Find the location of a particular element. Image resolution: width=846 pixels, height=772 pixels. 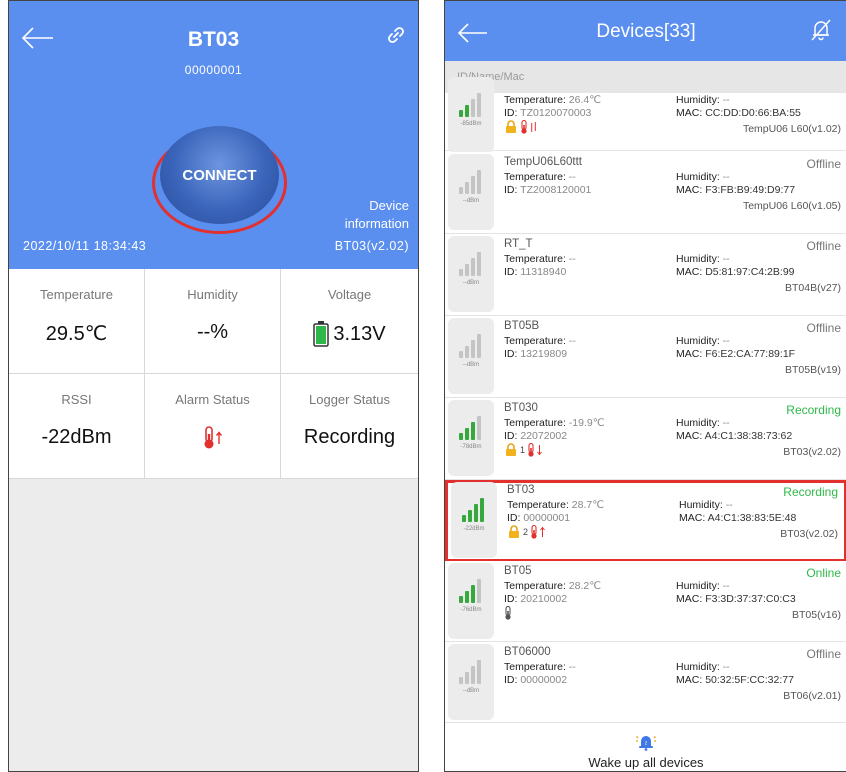

wake-up-all-button: z Wake up all devices is located at coordinates (645, 747).